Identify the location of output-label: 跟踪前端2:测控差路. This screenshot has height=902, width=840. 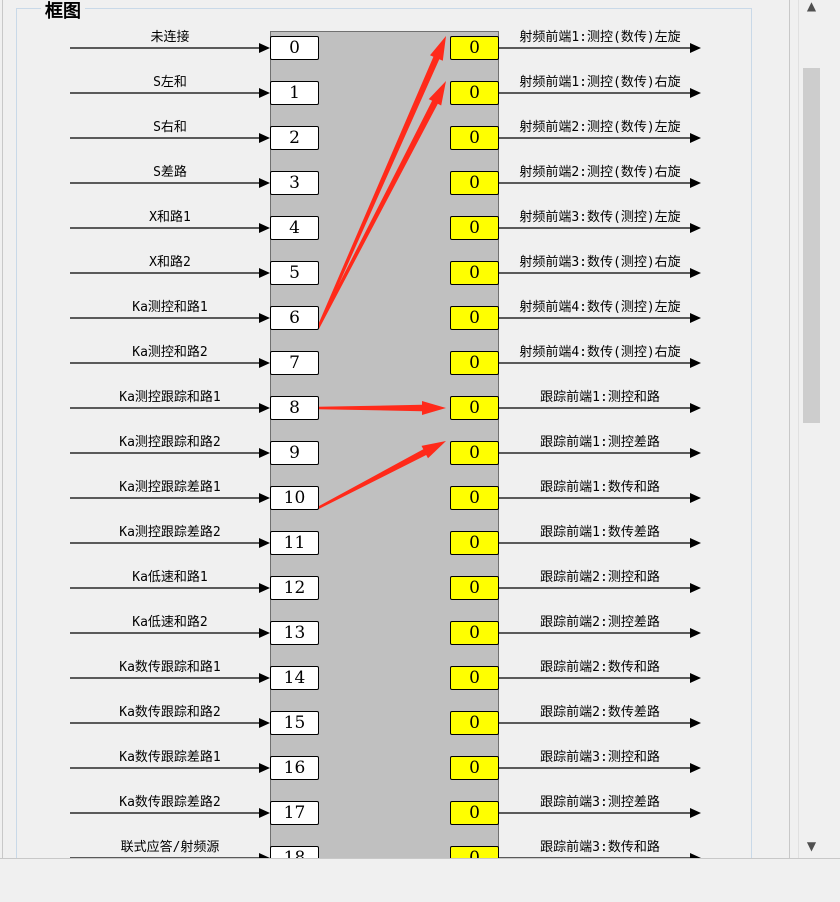
(600, 622).